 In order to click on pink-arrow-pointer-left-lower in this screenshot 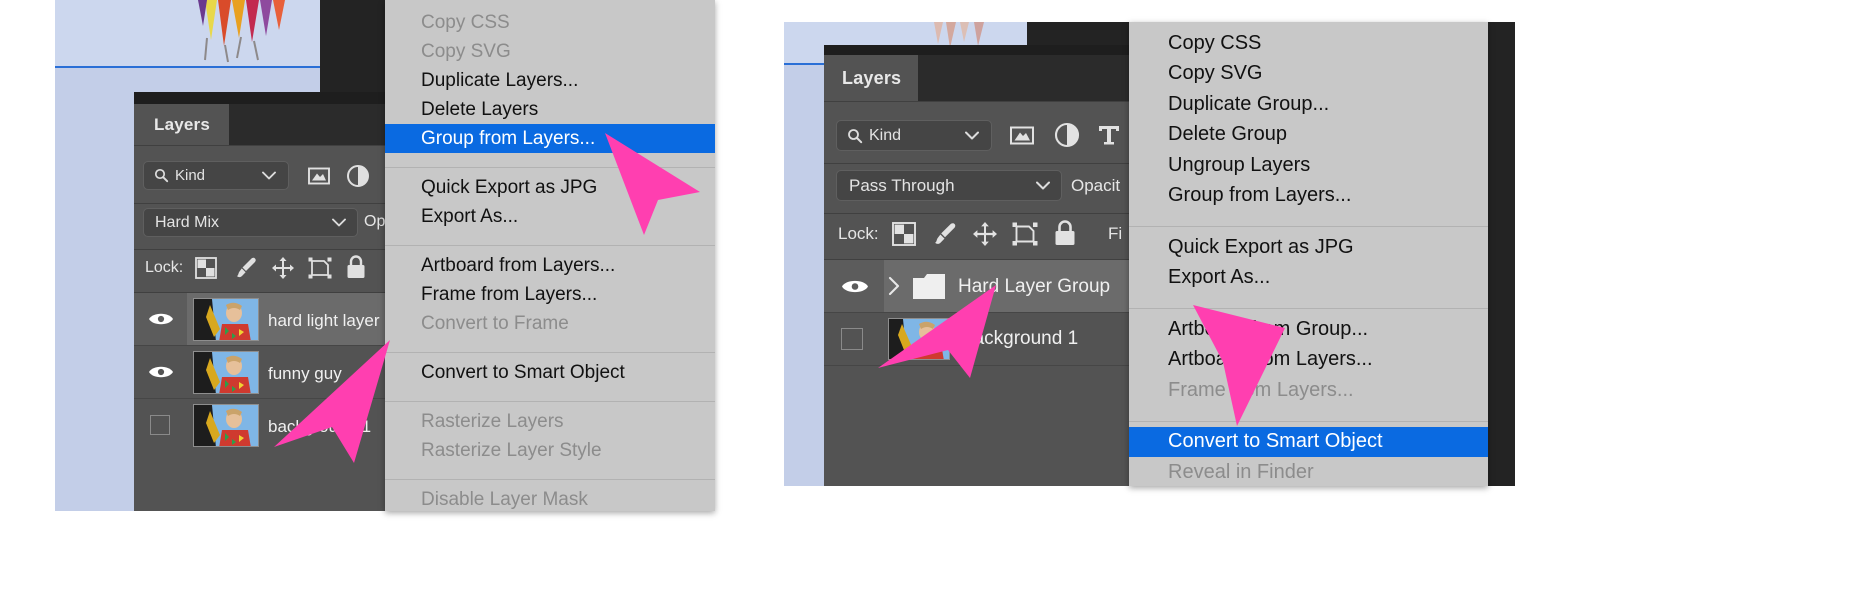, I will do `click(327, 405)`.